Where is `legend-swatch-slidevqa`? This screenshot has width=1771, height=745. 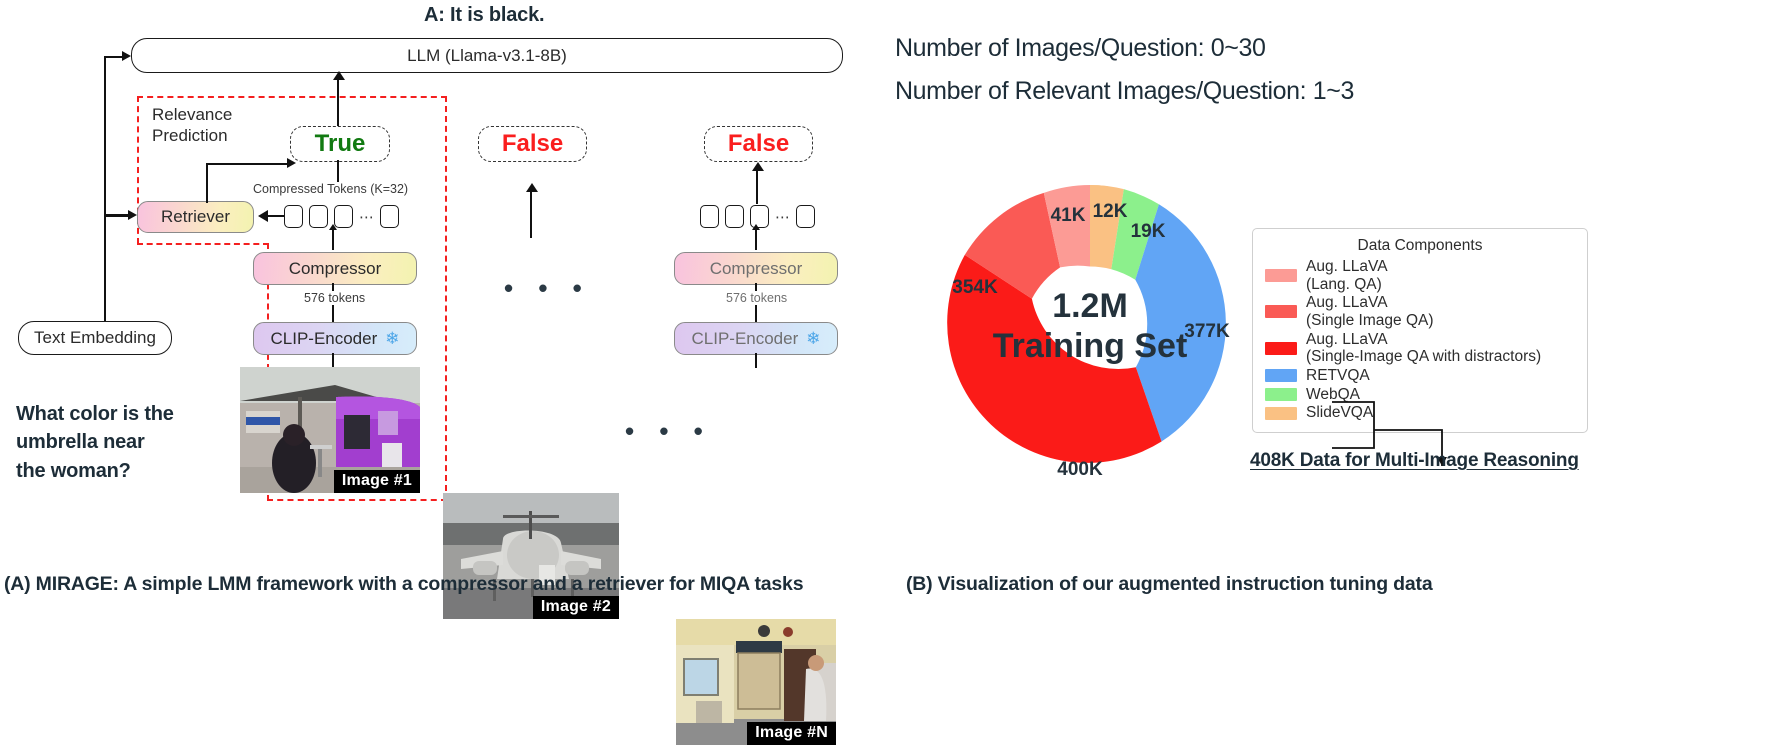 legend-swatch-slidevqa is located at coordinates (1281, 413).